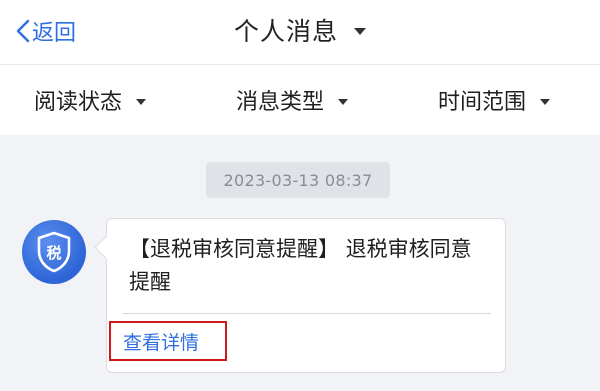 Image resolution: width=600 pixels, height=391 pixels. I want to click on avatar-glyph: 税, so click(53, 253).